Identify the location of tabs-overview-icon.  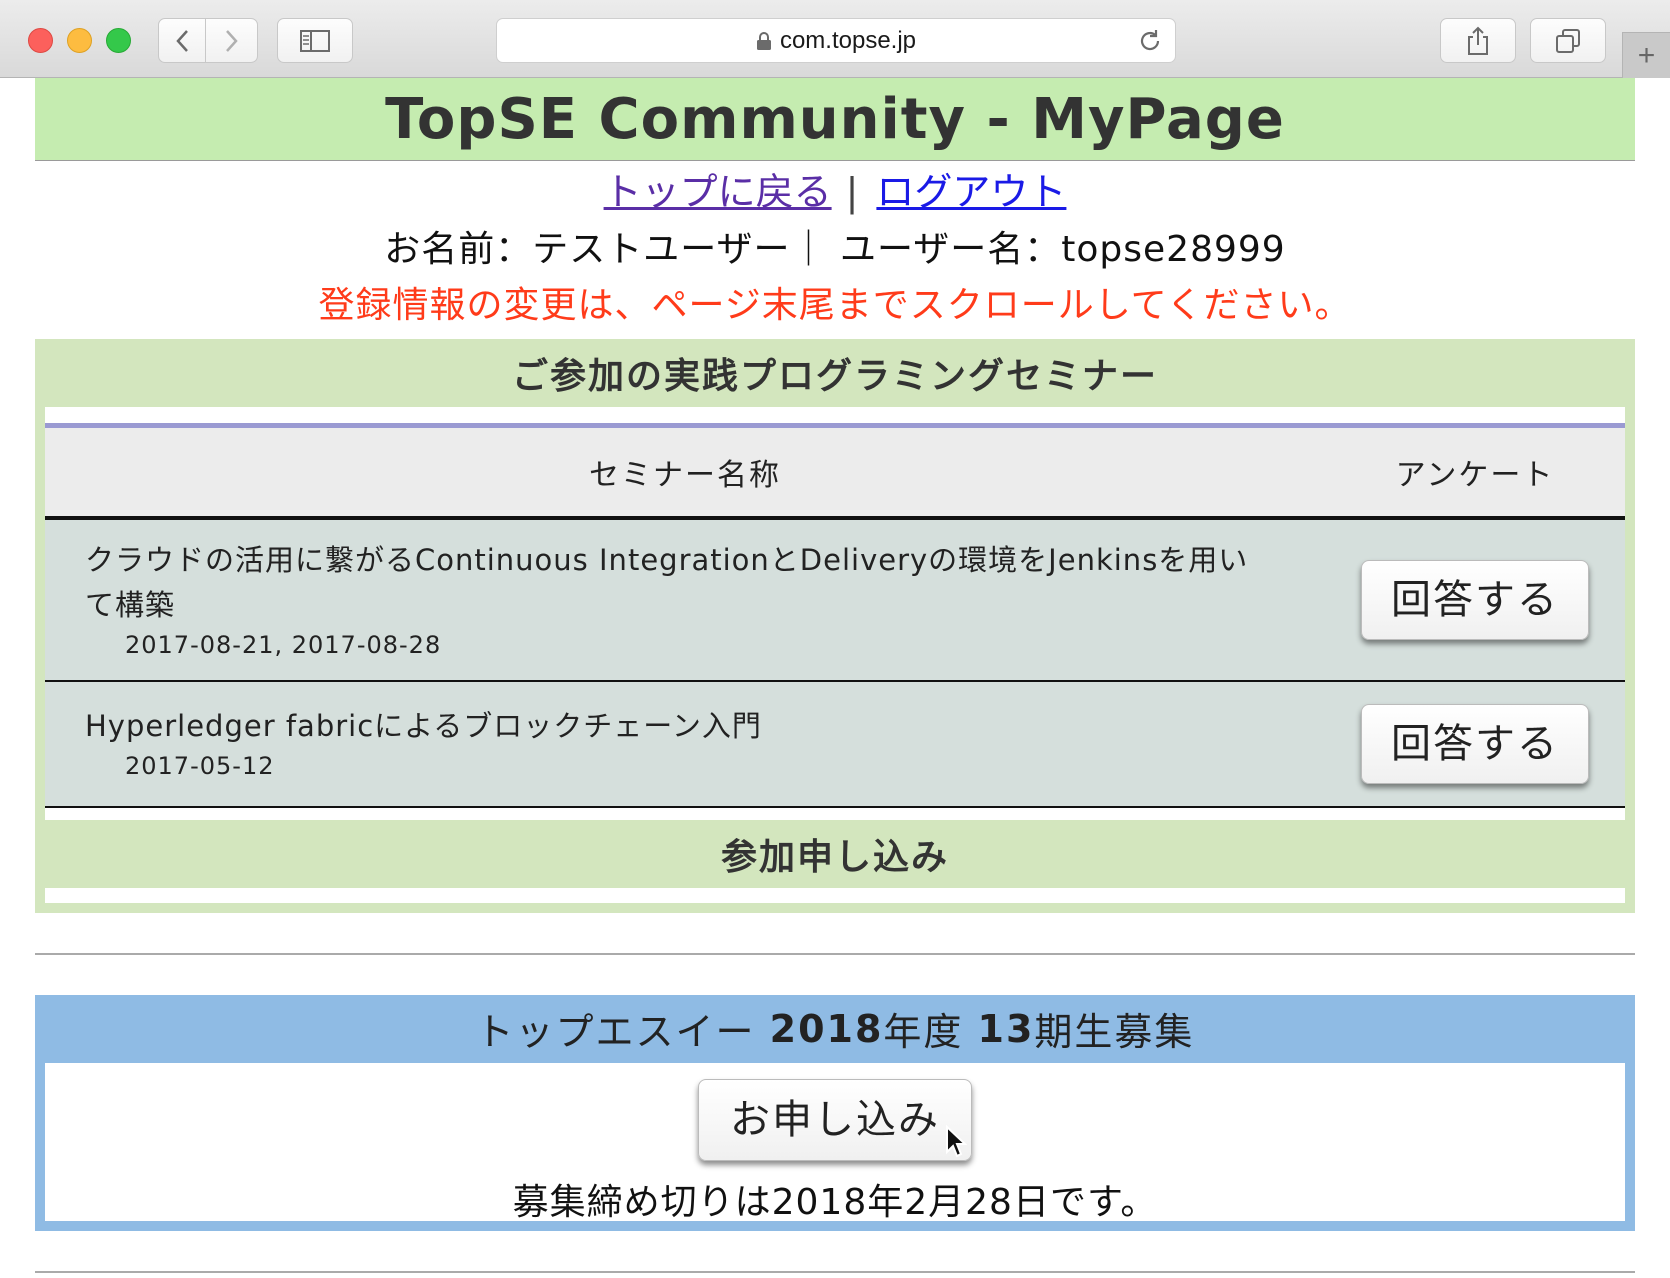
(1568, 40).